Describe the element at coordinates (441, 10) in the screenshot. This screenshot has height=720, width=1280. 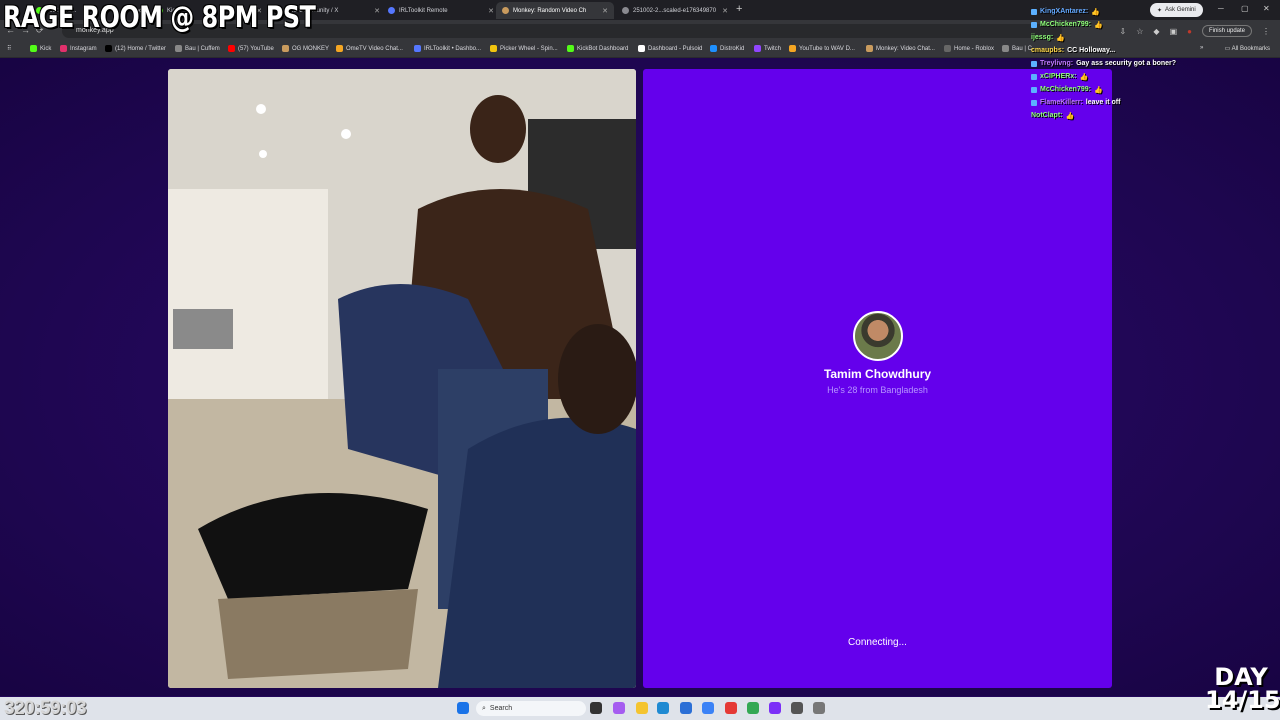
I see `browser-tab: IRLToolkit Remote ✕` at that location.